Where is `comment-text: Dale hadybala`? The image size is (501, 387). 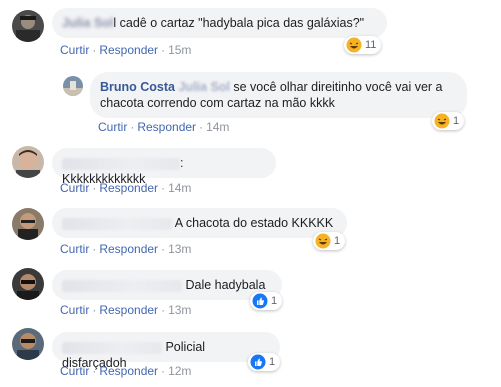
comment-text: Dale hadybala is located at coordinates (224, 285).